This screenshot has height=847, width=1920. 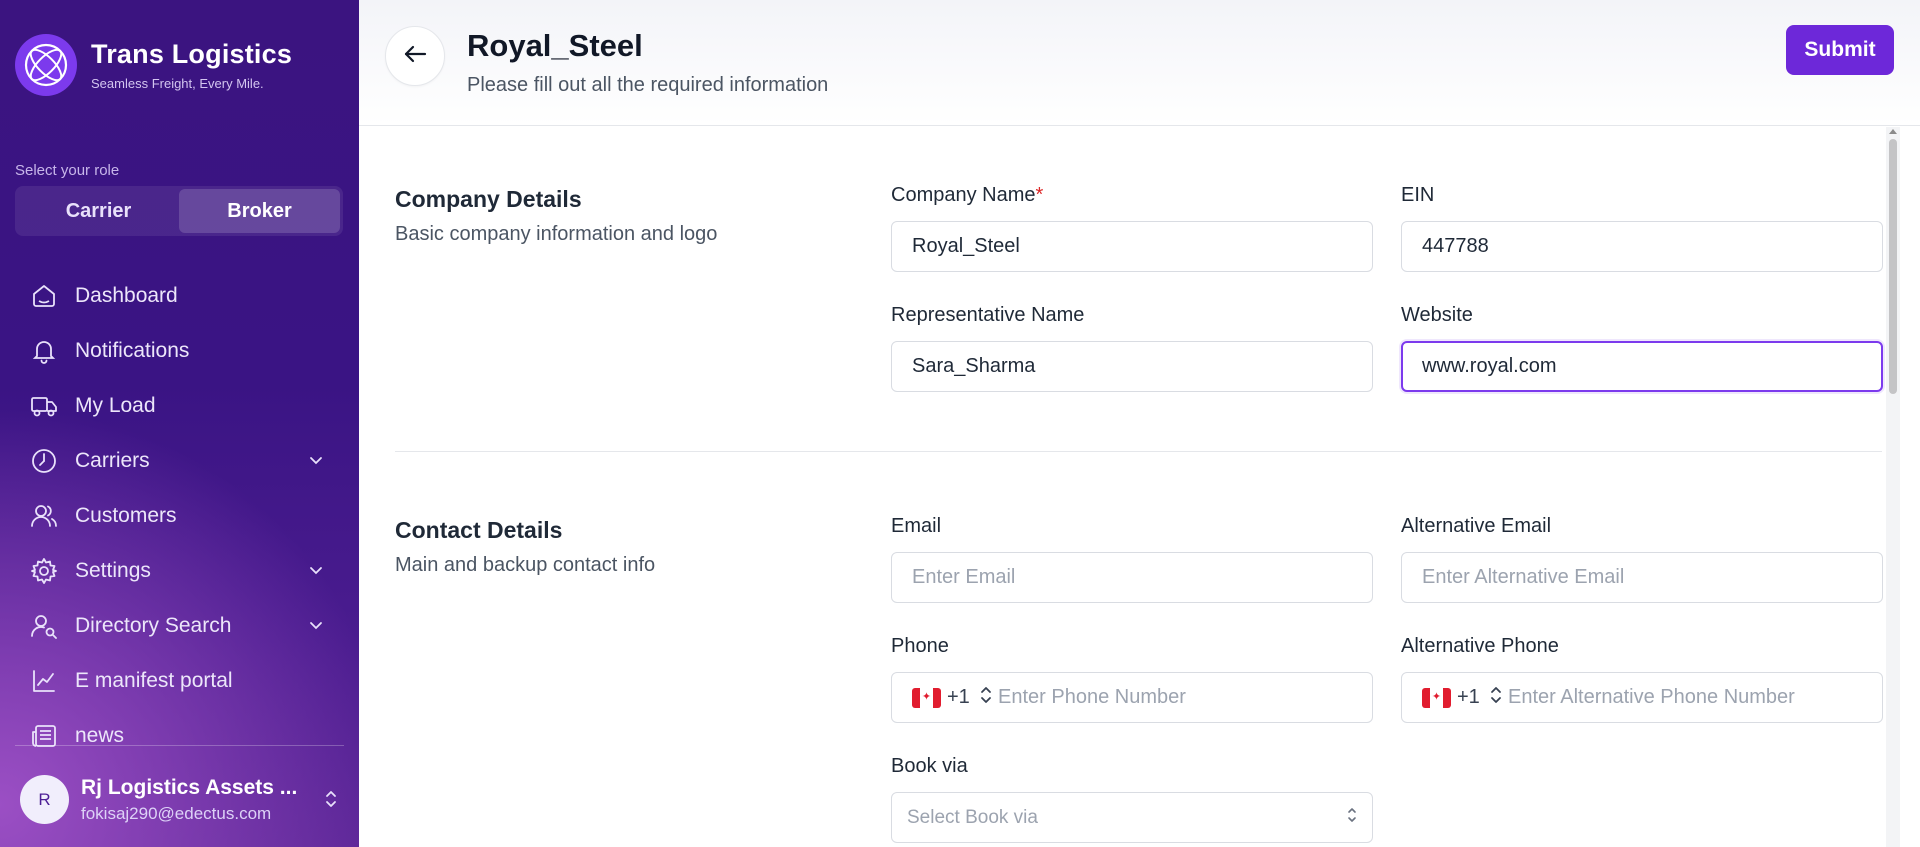 What do you see at coordinates (1039, 195) in the screenshot?
I see `required-marker: *` at bounding box center [1039, 195].